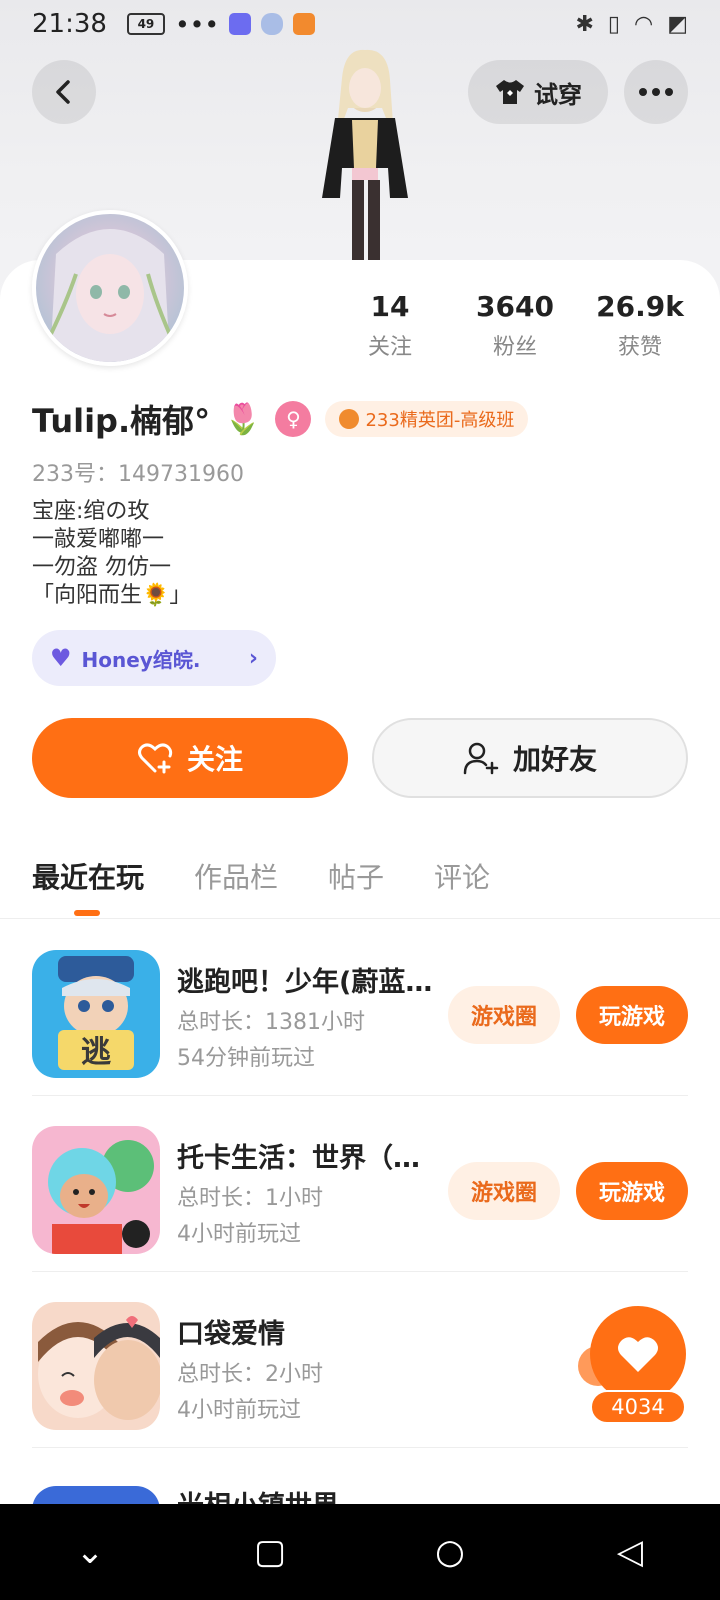 This screenshot has height=1600, width=720. What do you see at coordinates (145, 24) in the screenshot?
I see `battery-icon: 49` at bounding box center [145, 24].